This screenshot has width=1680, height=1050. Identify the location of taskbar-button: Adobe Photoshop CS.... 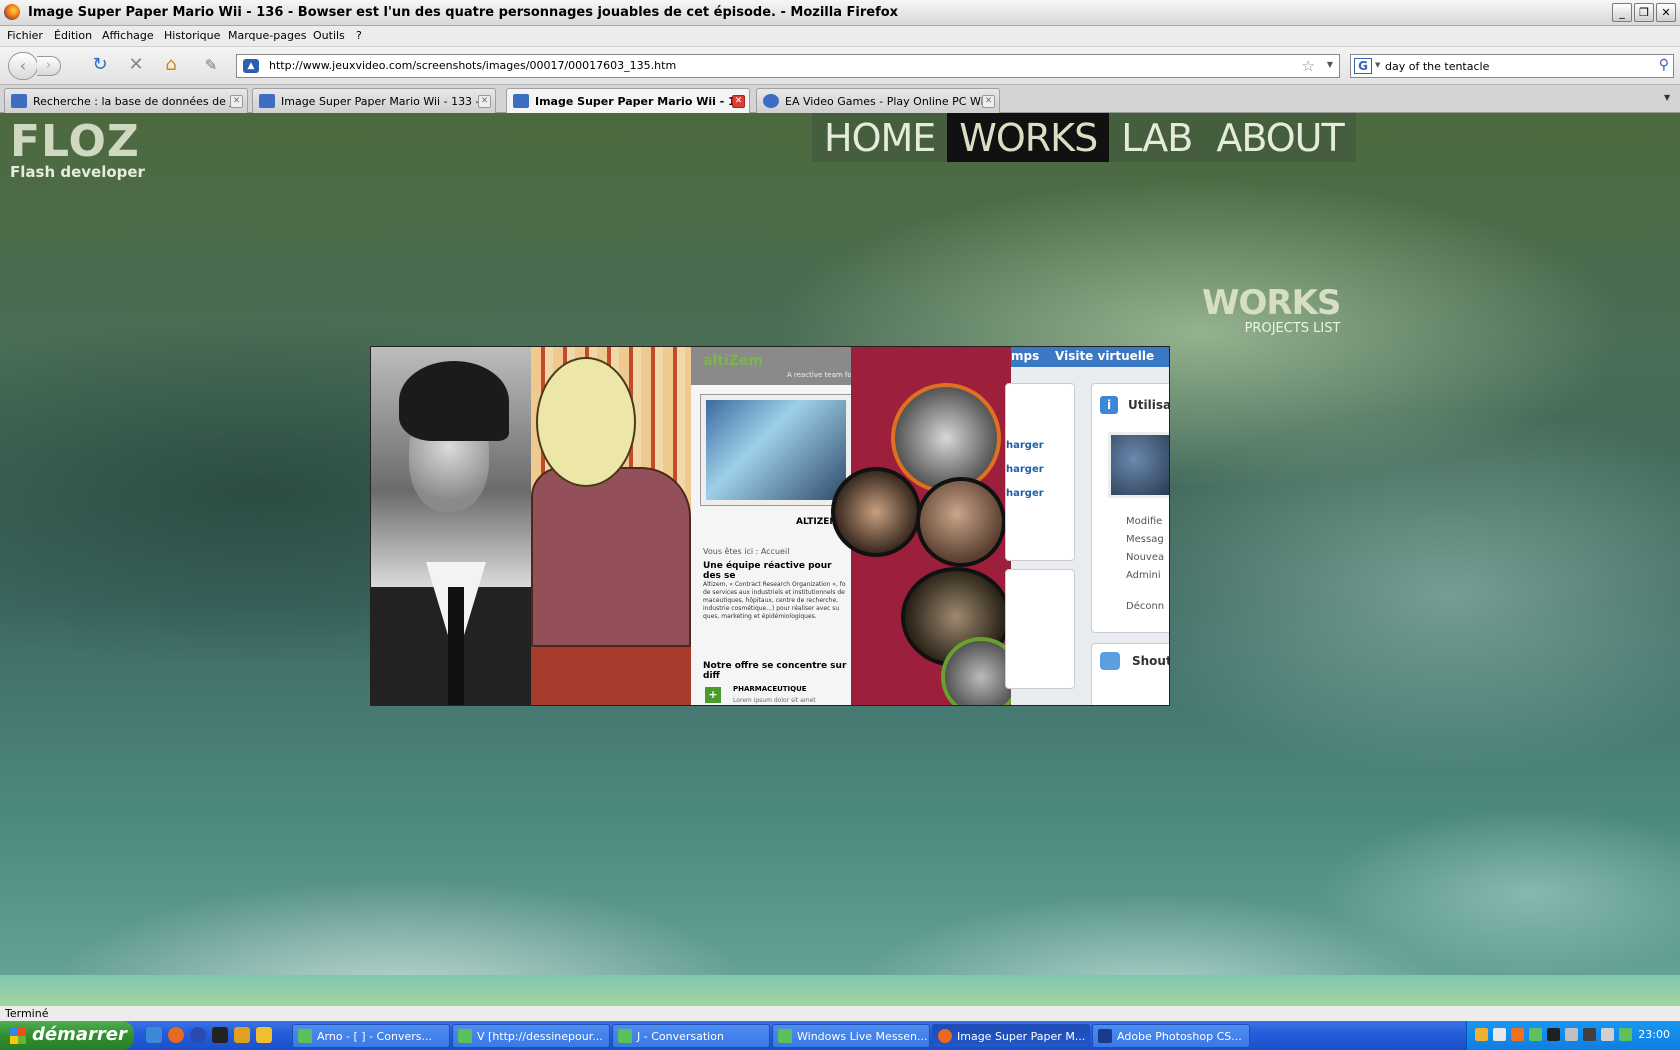
(1171, 1036).